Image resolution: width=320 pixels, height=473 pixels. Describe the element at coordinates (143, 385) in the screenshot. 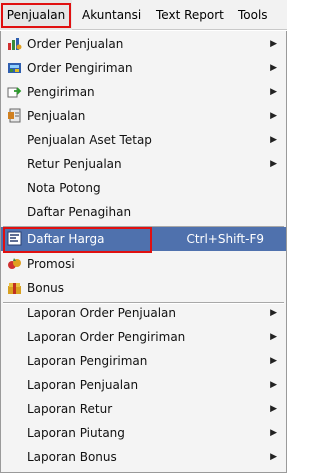

I see `menu-item-laporan-penjualan: Laporan Penjualan ▶` at that location.